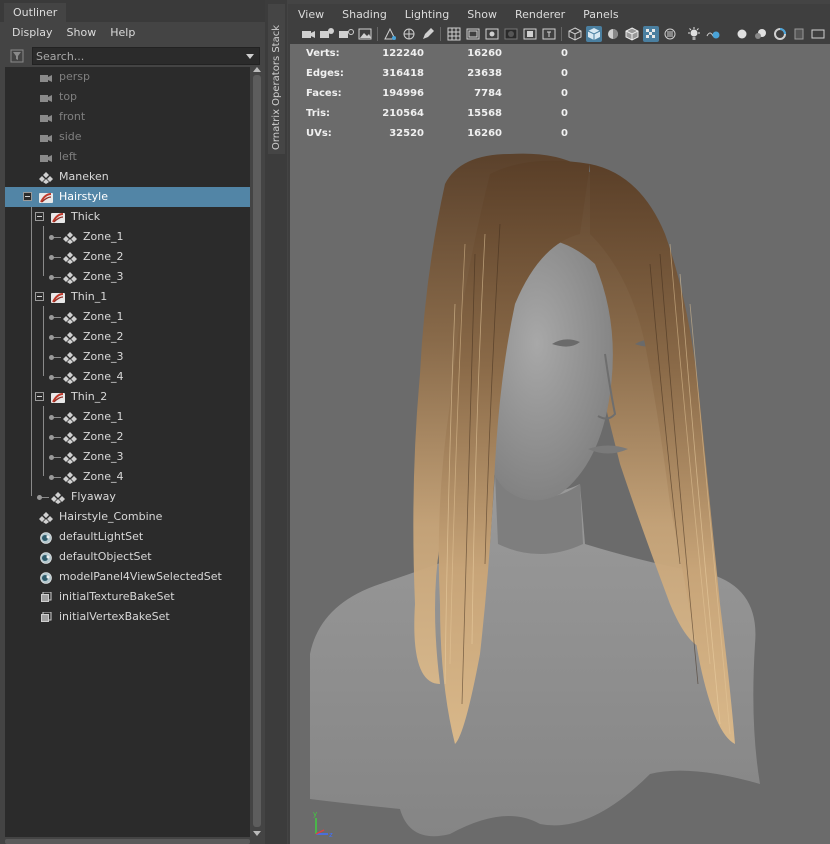  Describe the element at coordinates (127, 297) in the screenshot. I see `outliner-item-thin-1: Thin_1` at that location.